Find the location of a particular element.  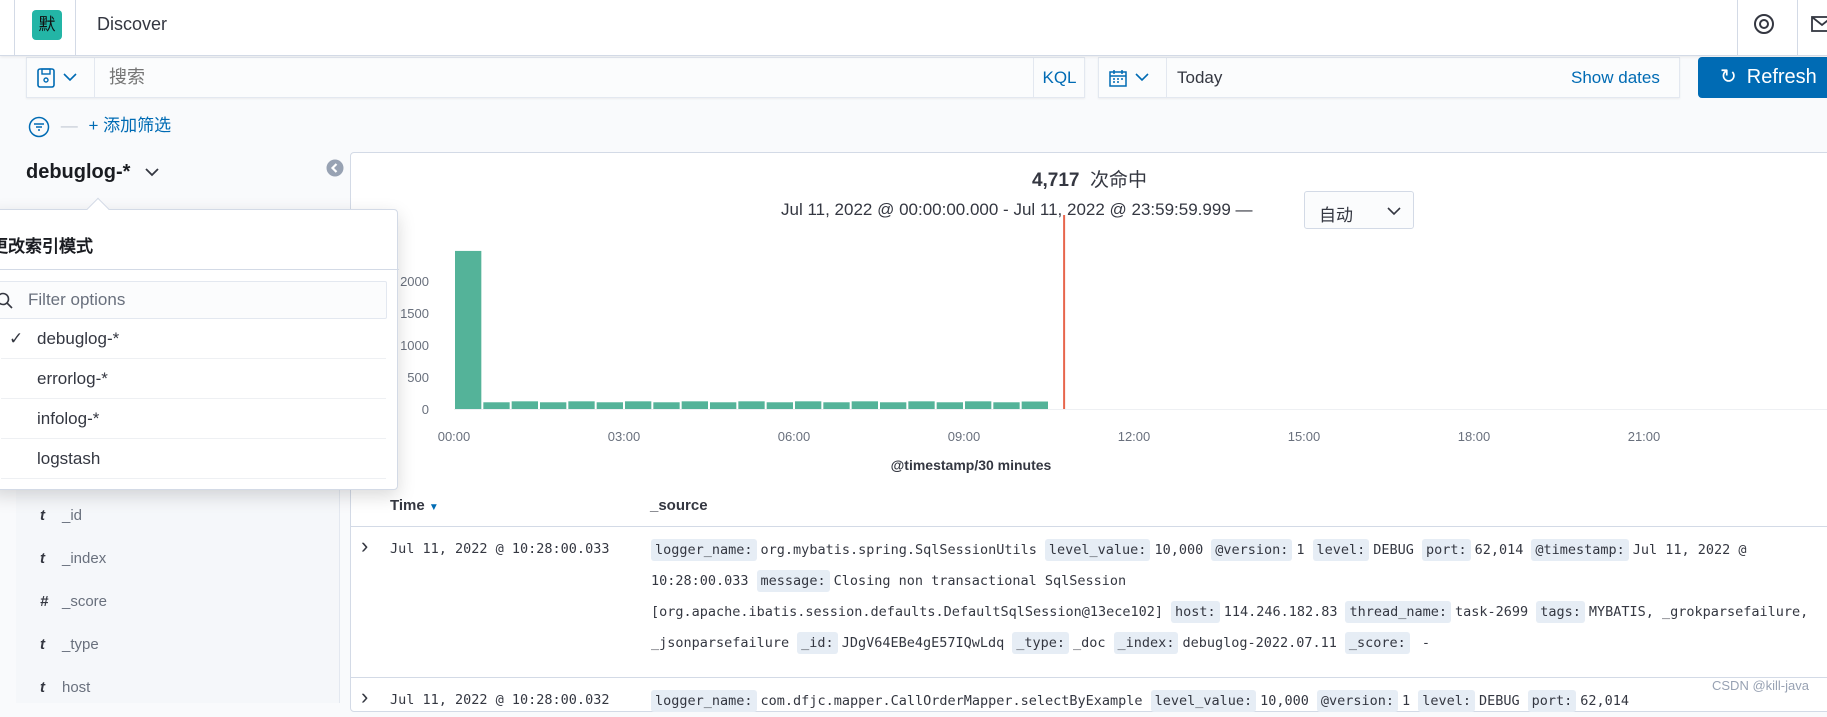

index-pattern-option: infolog-* is located at coordinates (193, 419).